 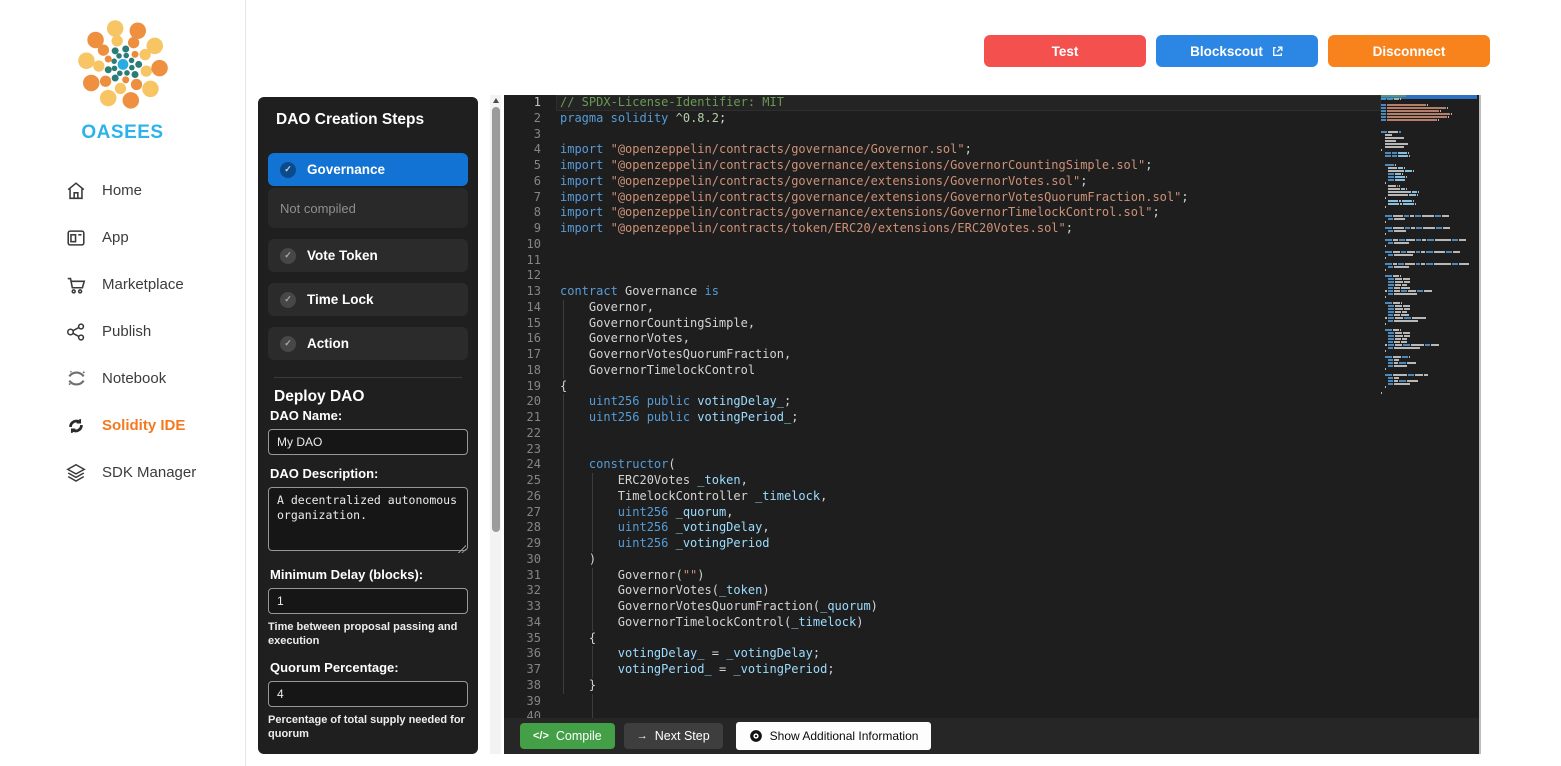 I want to click on layers-icon, so click(x=76, y=473).